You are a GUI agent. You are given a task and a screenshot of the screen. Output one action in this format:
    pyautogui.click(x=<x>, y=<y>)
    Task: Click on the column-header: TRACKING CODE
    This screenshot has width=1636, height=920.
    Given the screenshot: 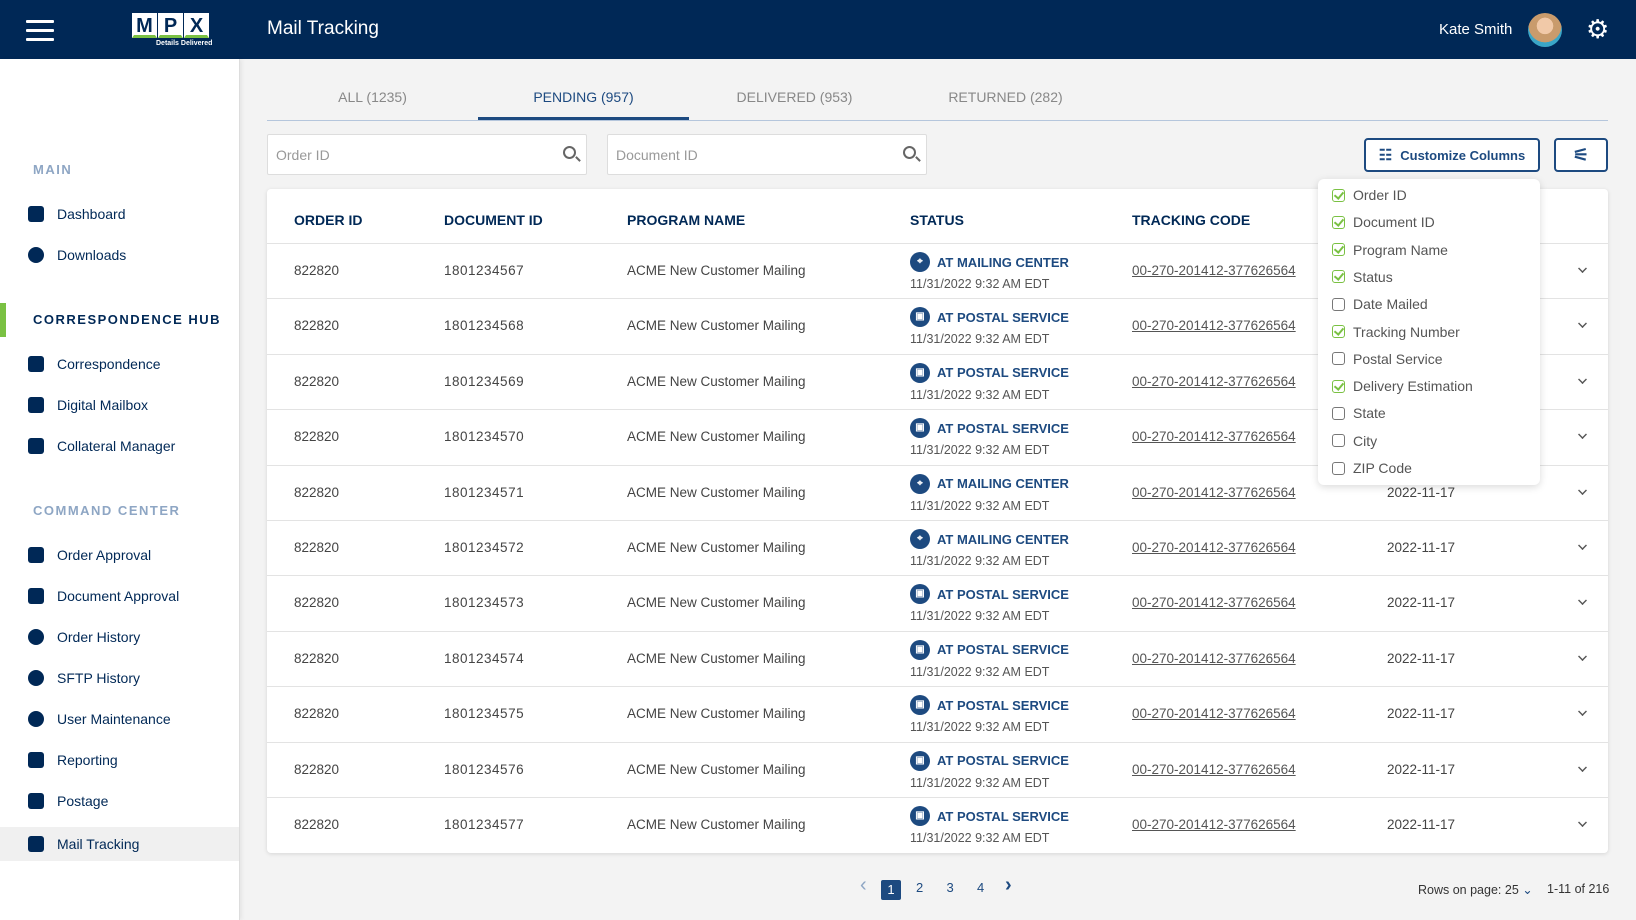 What is the action you would take?
    pyautogui.click(x=1191, y=220)
    